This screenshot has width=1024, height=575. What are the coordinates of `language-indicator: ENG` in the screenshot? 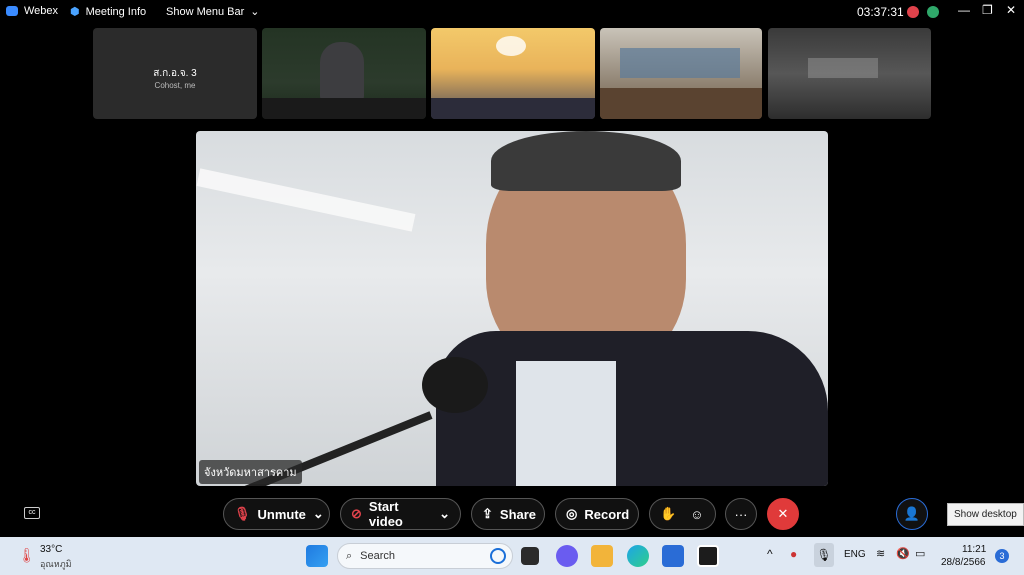 It's located at (855, 554).